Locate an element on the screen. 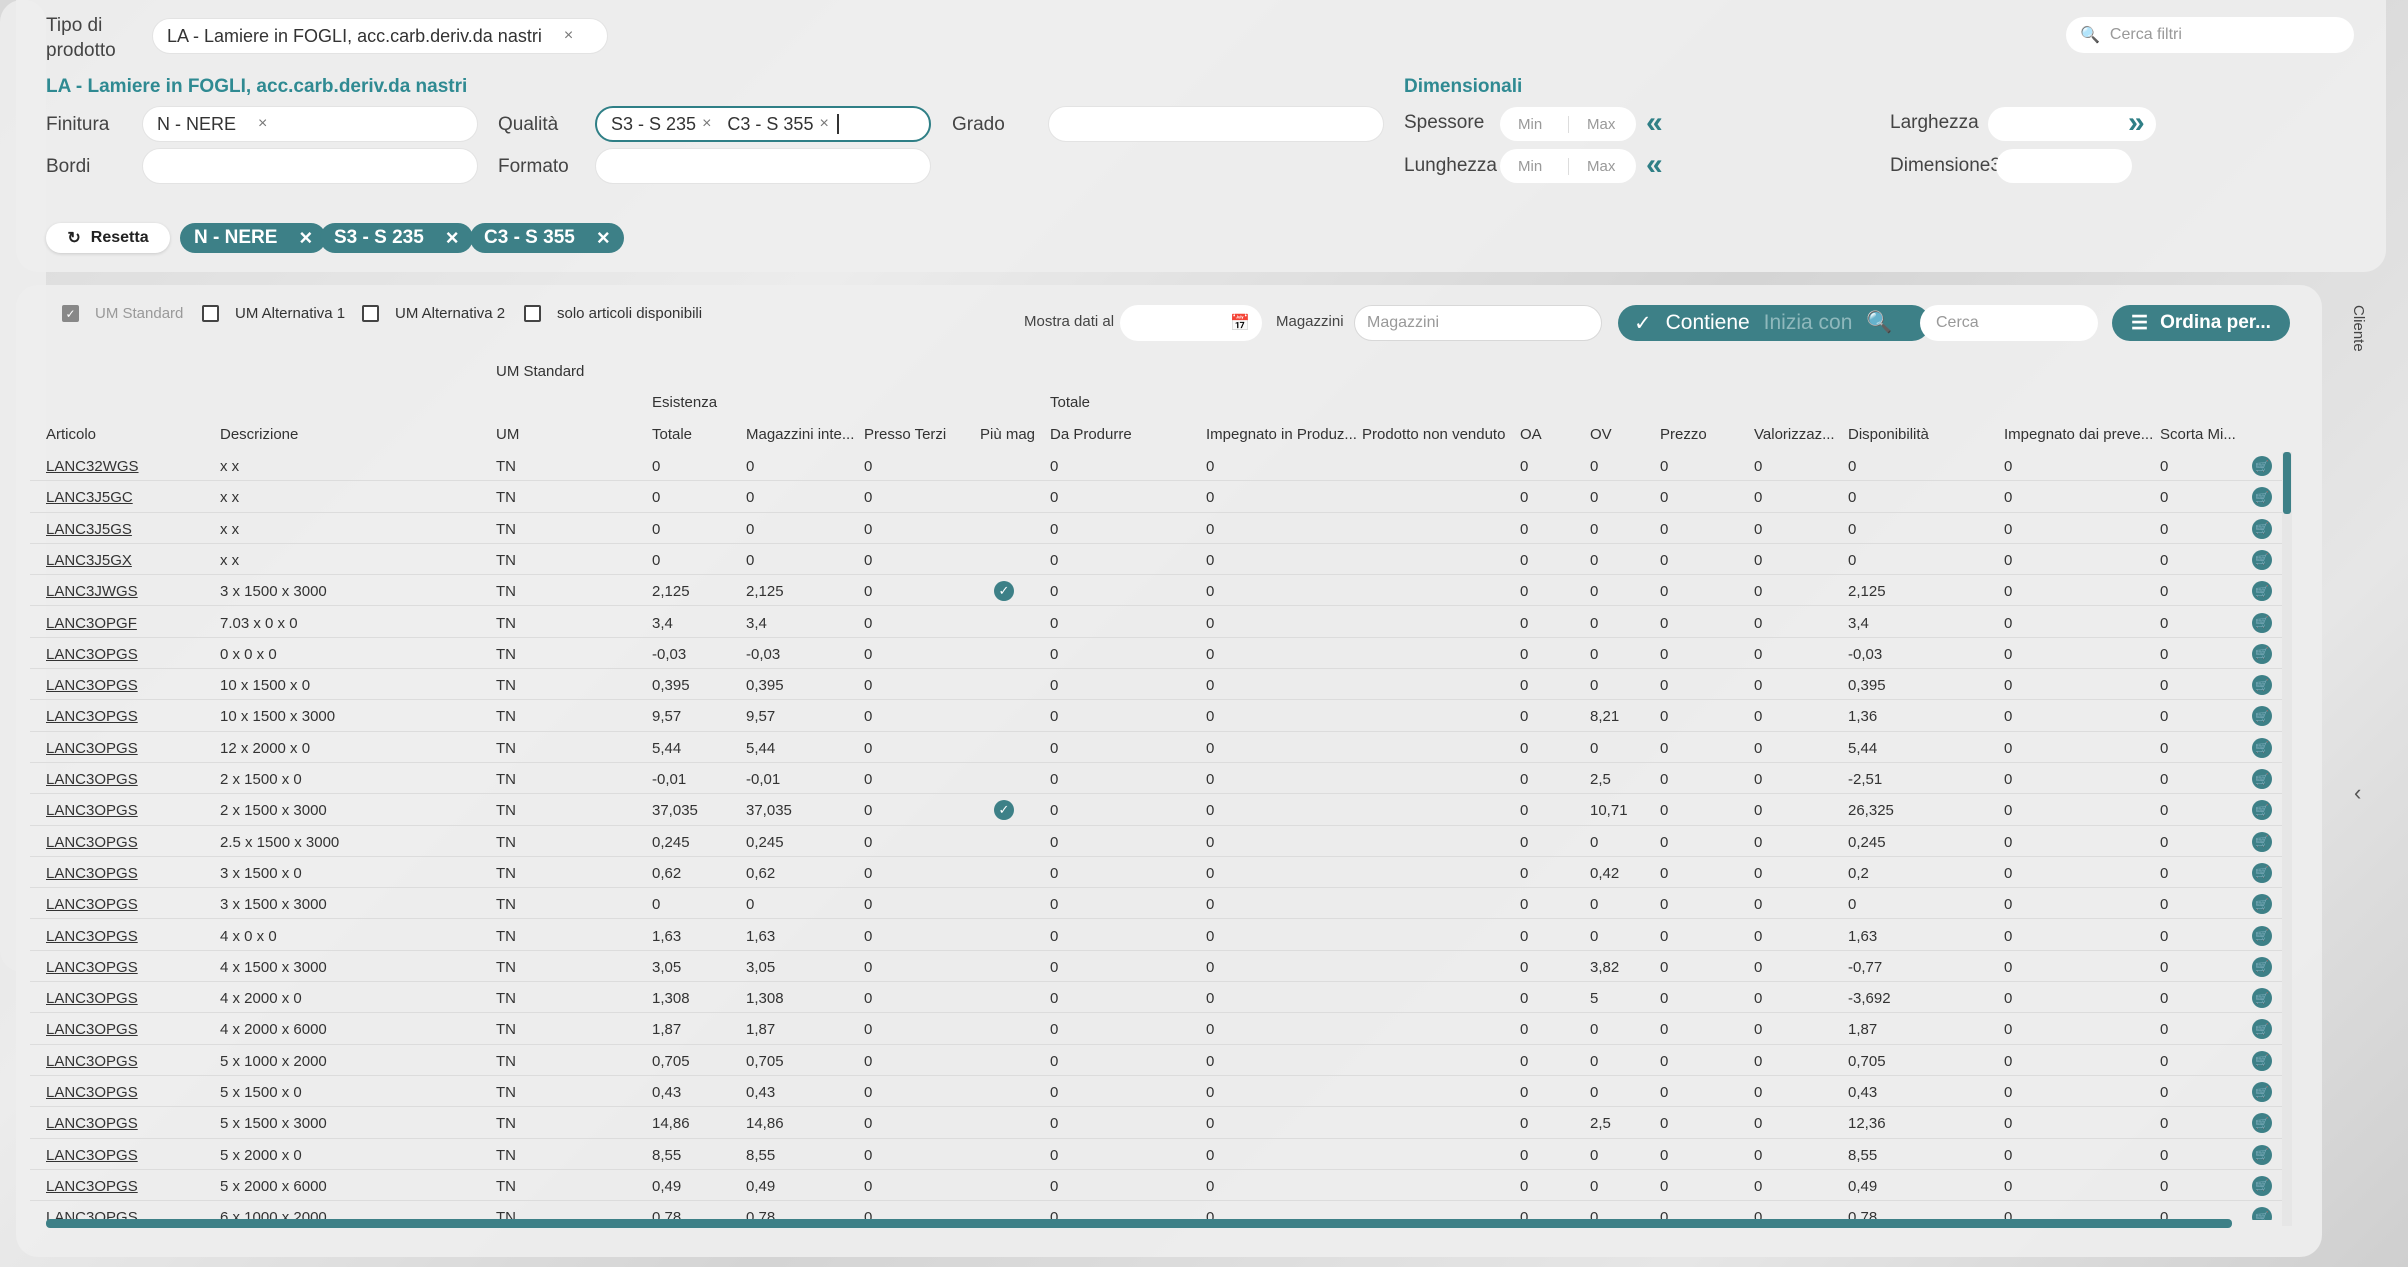 Image resolution: width=2408 pixels, height=1267 pixels. lunghezza-range: Min Max is located at coordinates (1568, 166).